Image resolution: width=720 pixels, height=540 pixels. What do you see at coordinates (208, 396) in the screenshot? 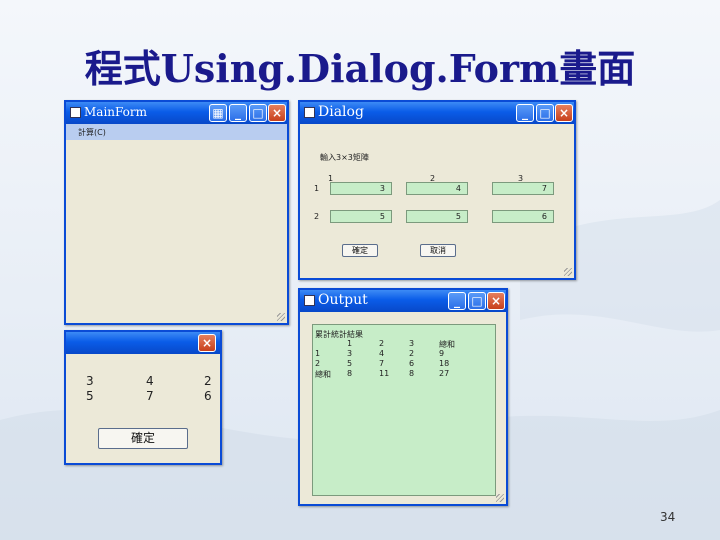
I see `message-value: 6` at bounding box center [208, 396].